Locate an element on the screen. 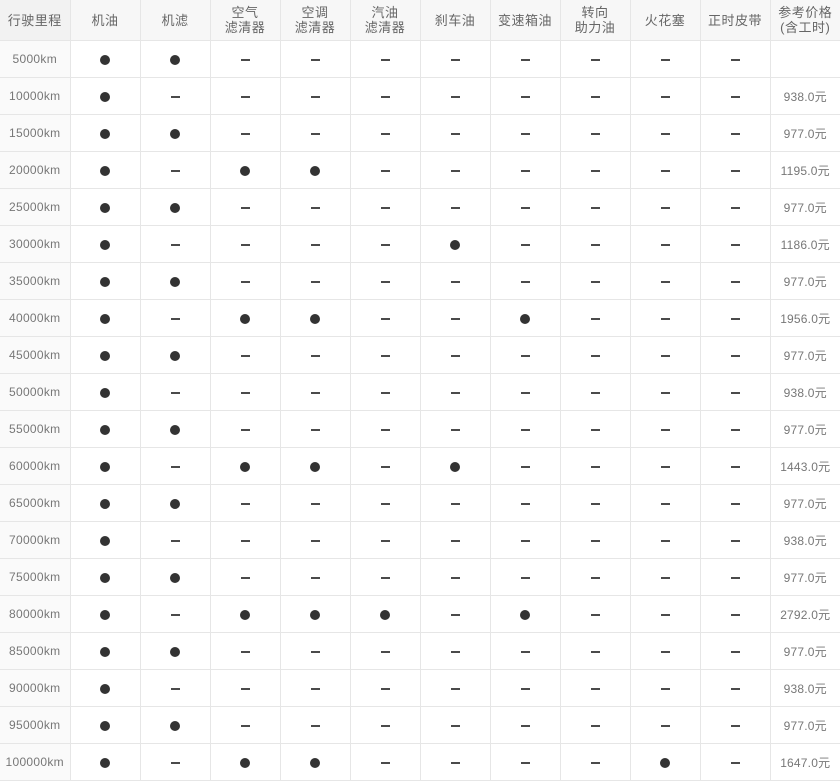  column-header-line: 参考价格 is located at coordinates (805, 12).